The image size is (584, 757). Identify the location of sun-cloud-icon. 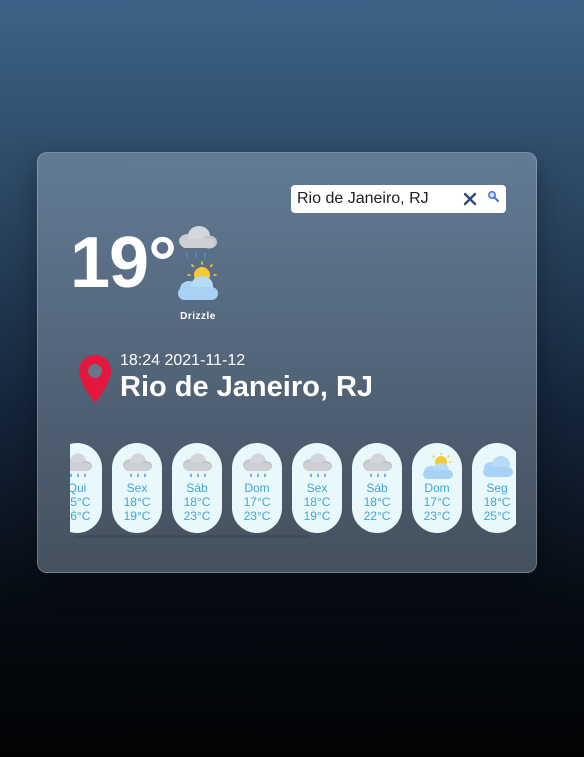
(438, 466).